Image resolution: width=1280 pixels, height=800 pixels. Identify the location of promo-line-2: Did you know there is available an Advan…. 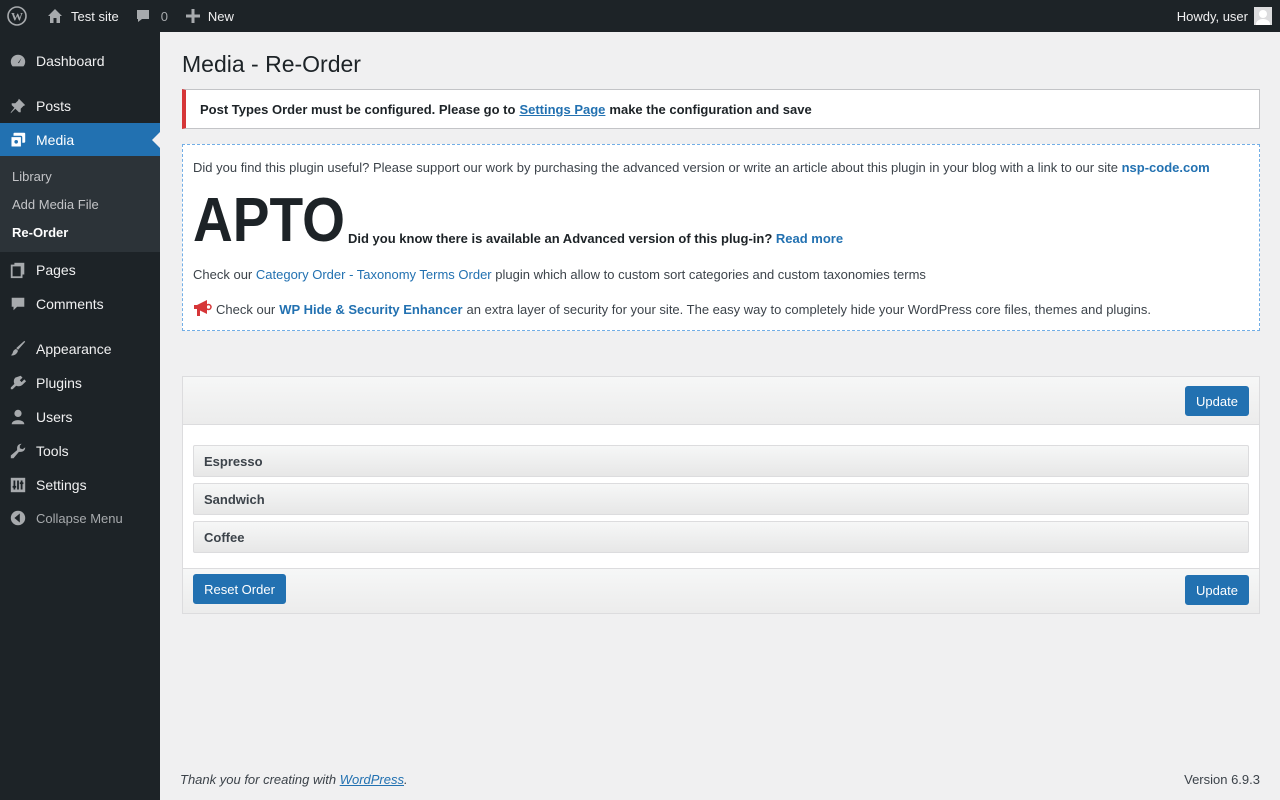
(595, 238).